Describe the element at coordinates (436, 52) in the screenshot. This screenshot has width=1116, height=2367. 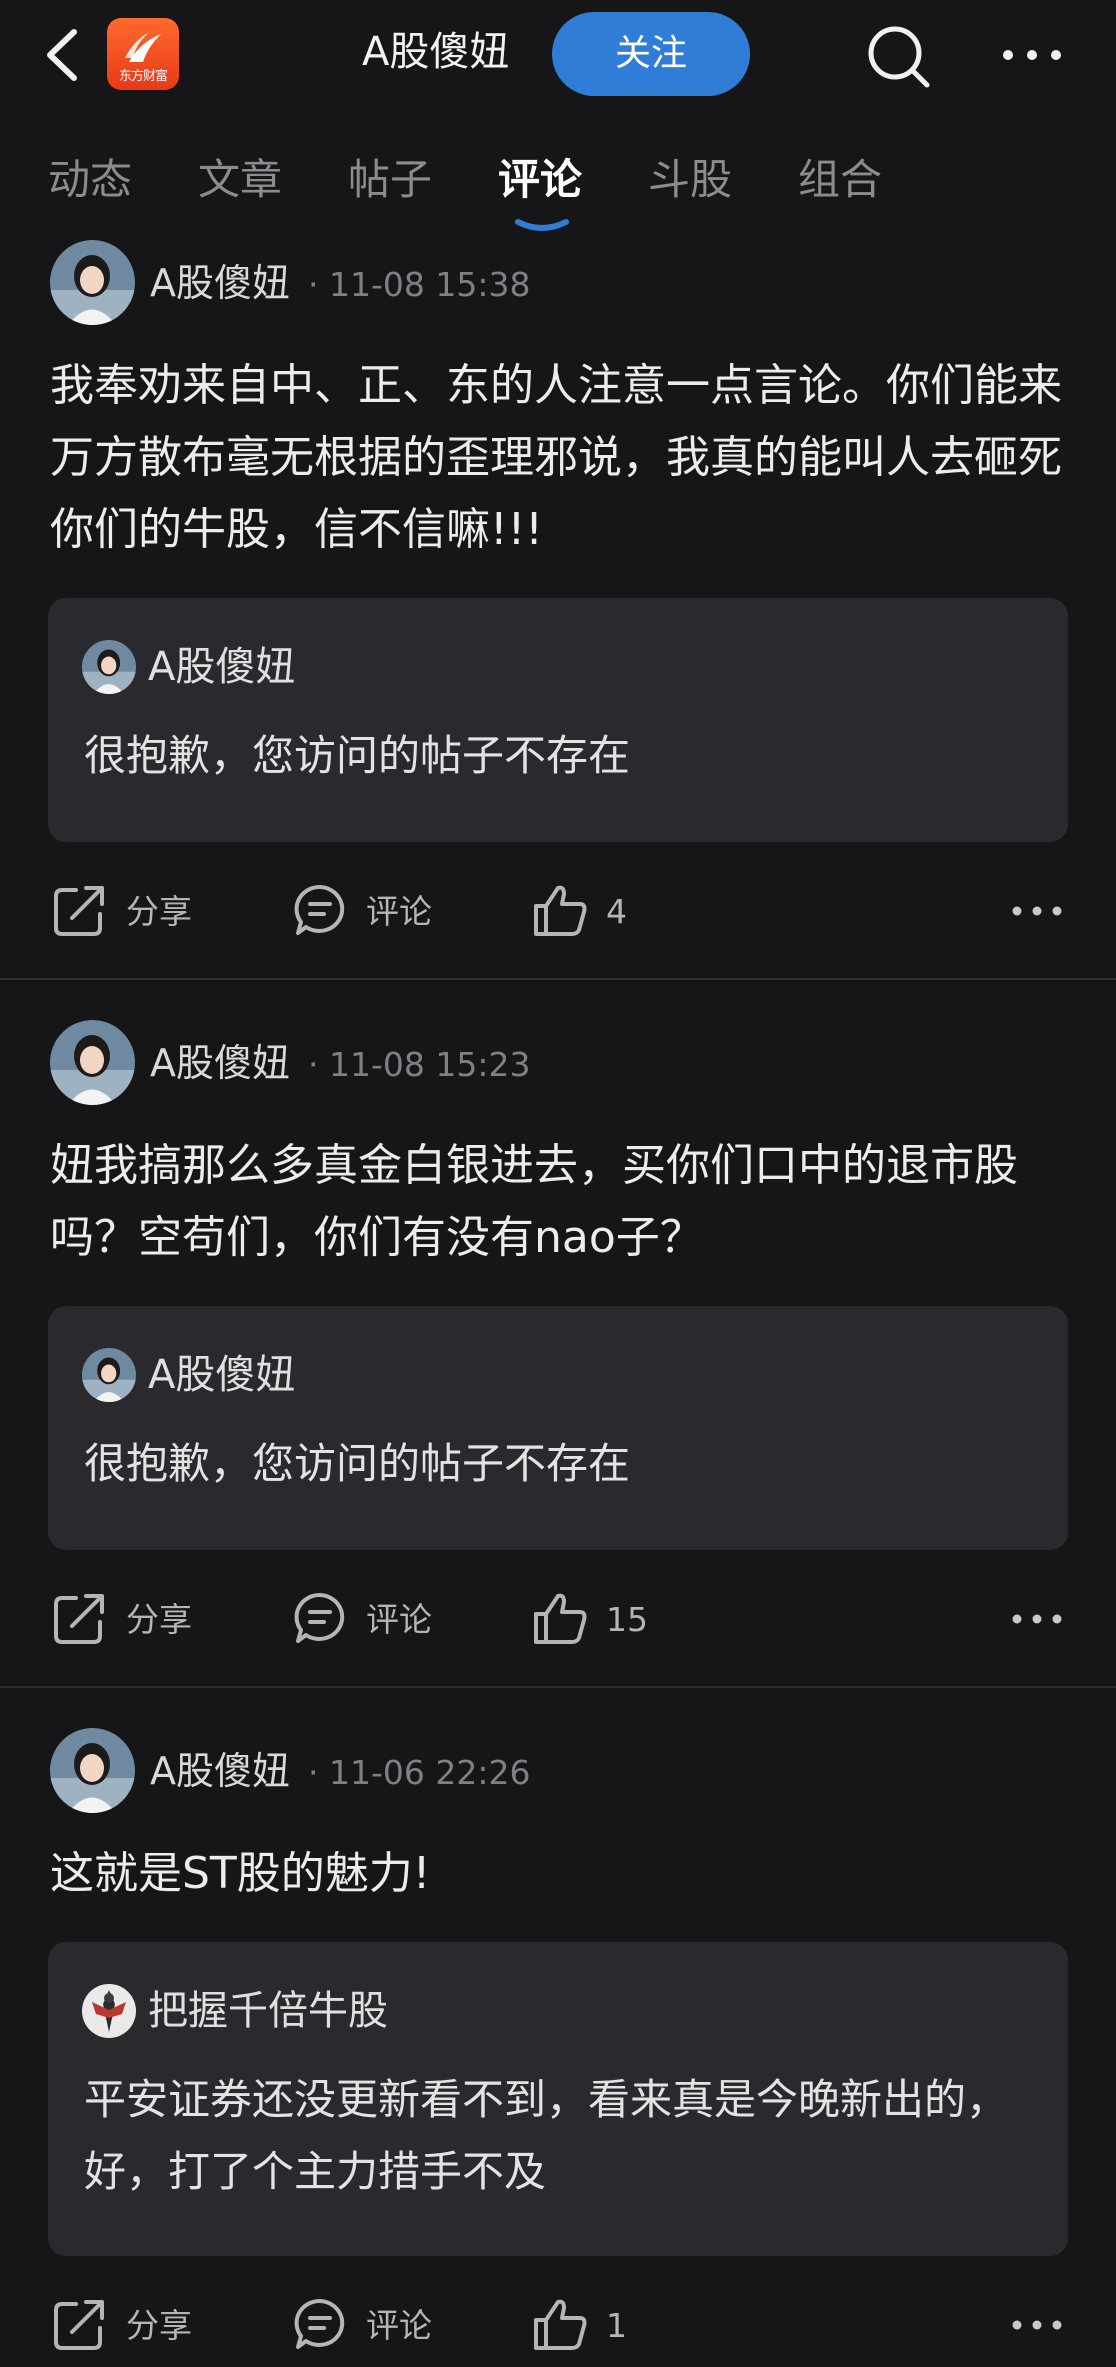
I see `profile-name: A股傻妞` at that location.